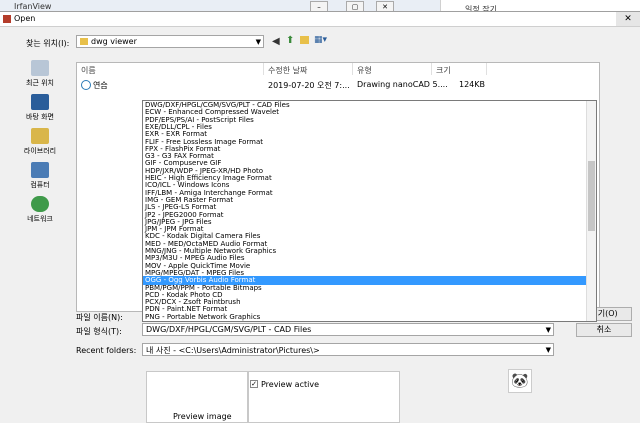  What do you see at coordinates (628, 19) in the screenshot?
I see `dialog-close-icon: ✕` at bounding box center [628, 19].